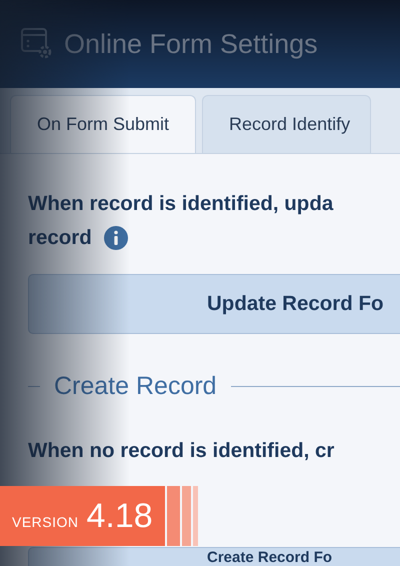  Describe the element at coordinates (214, 304) in the screenshot. I see `update-record-button: Update Record Fo` at that location.